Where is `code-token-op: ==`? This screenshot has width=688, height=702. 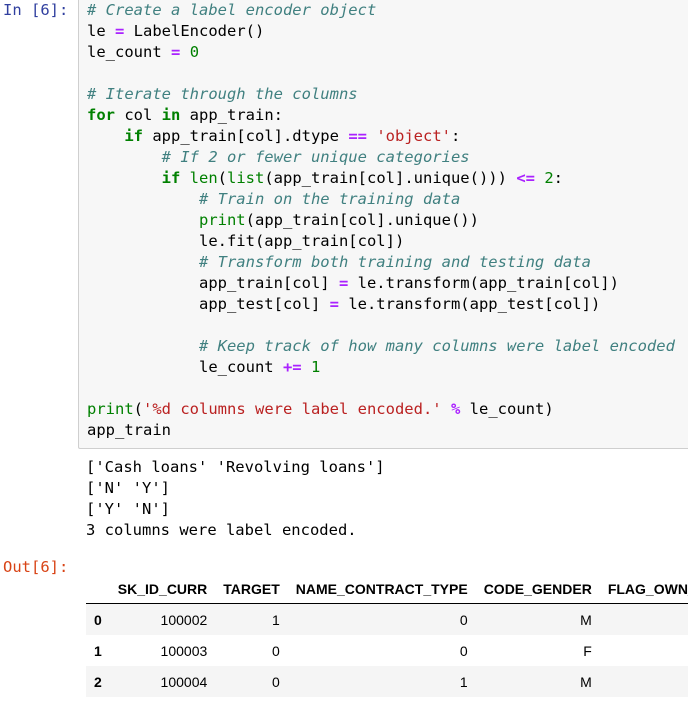
code-token-op: == is located at coordinates (357, 136).